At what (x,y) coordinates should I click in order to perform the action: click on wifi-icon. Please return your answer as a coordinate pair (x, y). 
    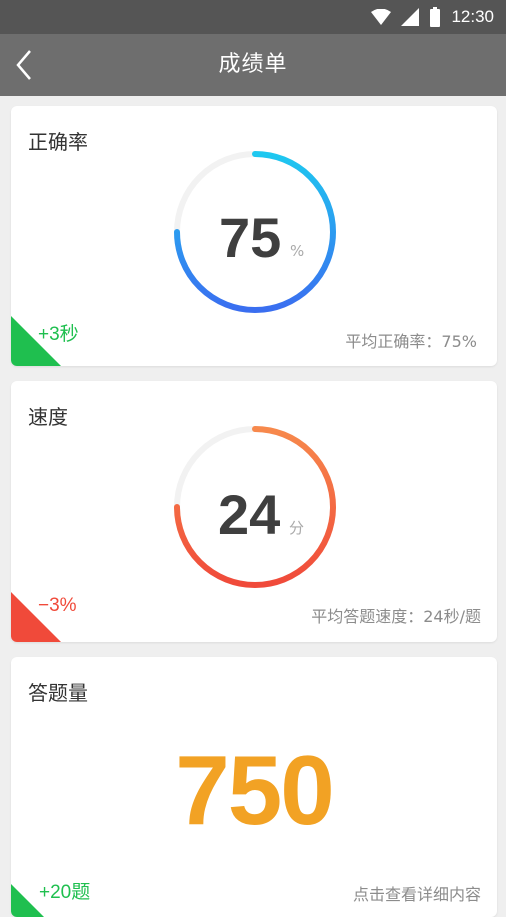
    Looking at the image, I should click on (381, 17).